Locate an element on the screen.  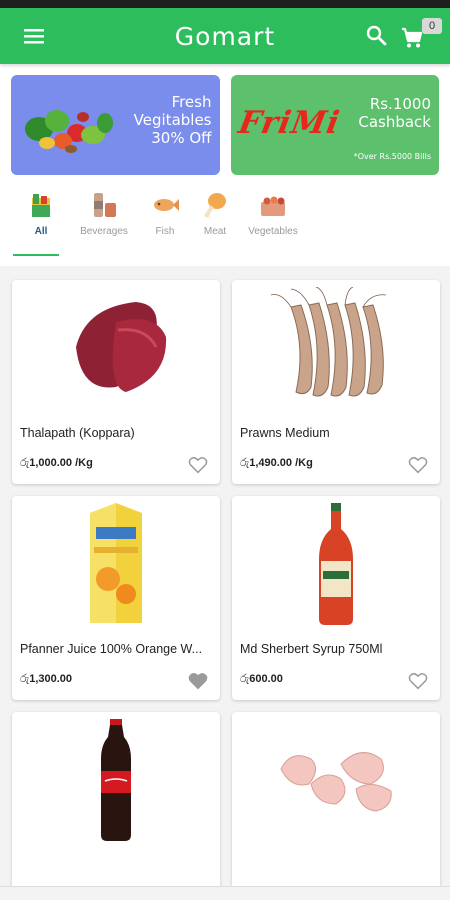
tab-fish: Fish is located at coordinates (165, 222).